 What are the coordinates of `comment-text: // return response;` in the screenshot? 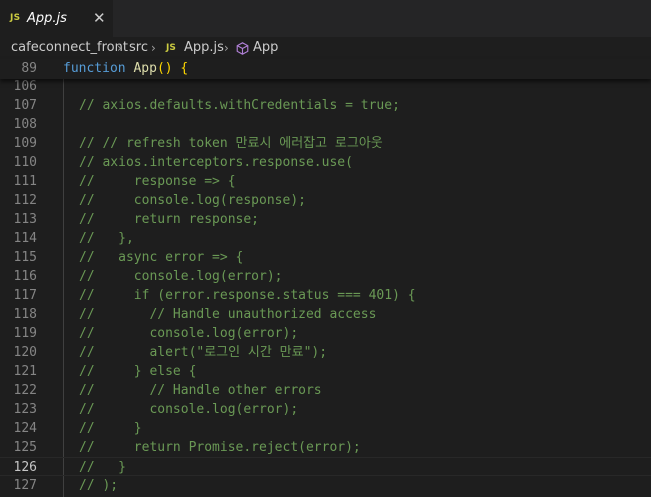 It's located at (169, 219).